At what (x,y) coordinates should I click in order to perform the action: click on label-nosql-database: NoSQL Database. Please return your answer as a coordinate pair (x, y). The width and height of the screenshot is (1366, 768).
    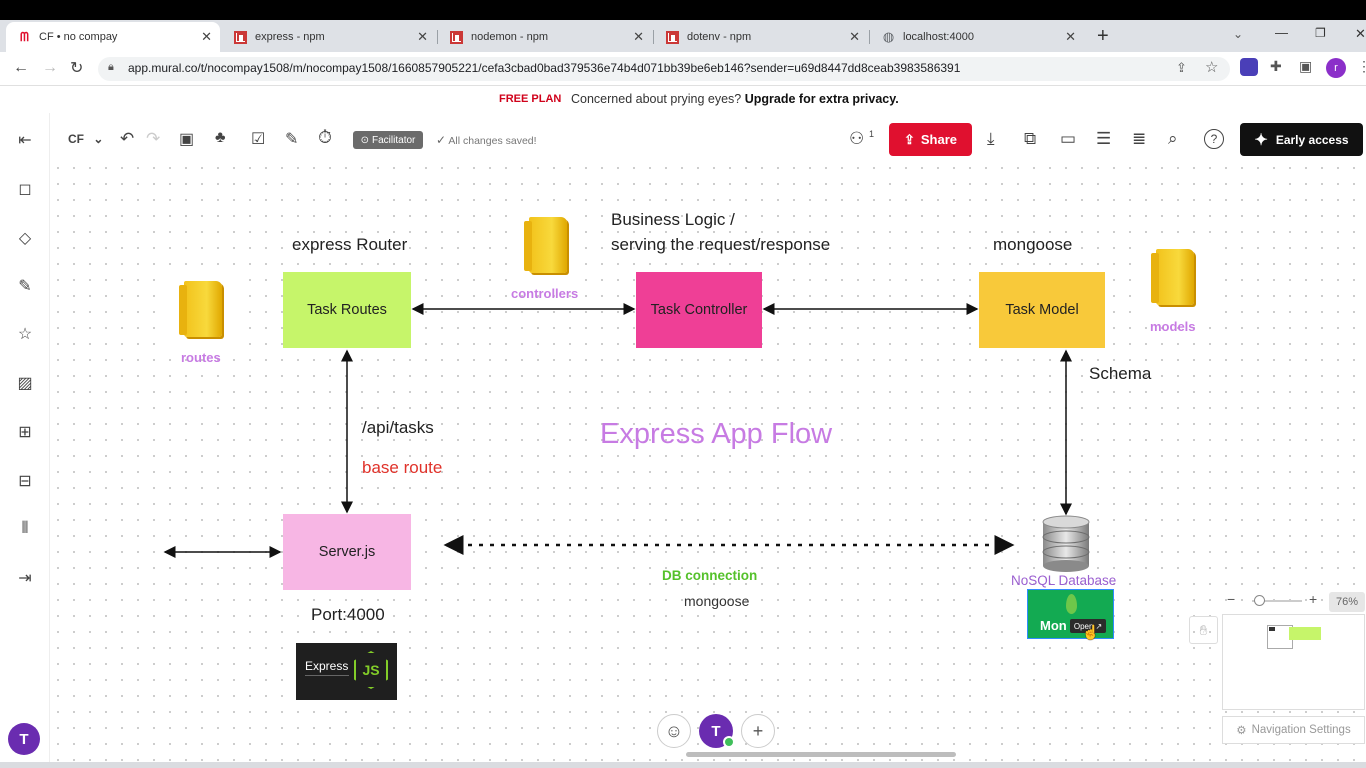
    Looking at the image, I should click on (1063, 580).